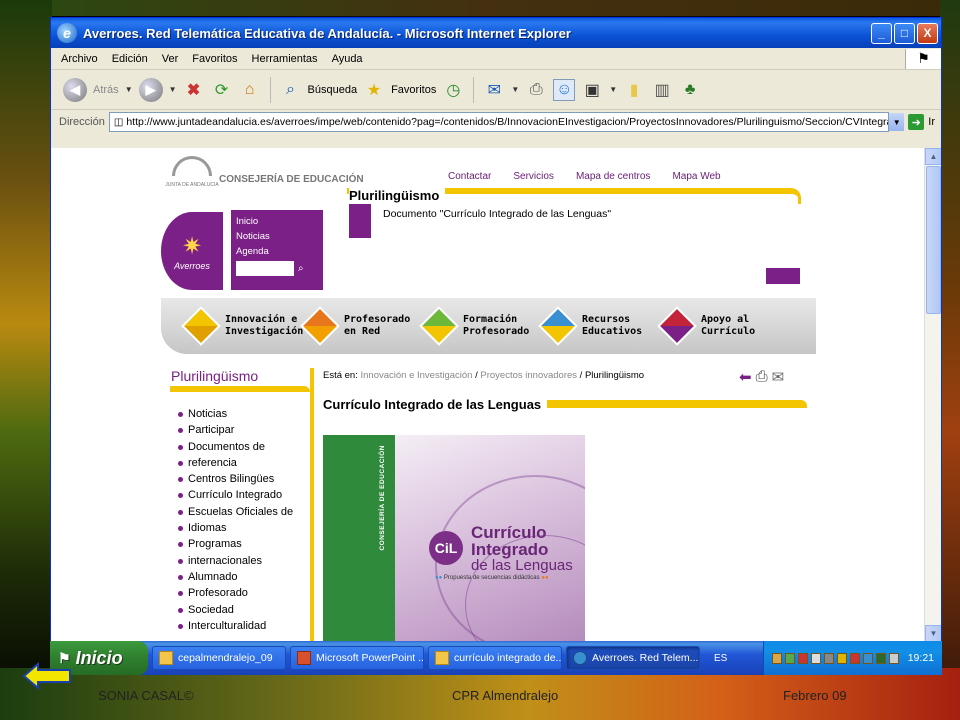  Describe the element at coordinates (244, 577) in the screenshot. I see `left-menu-item: Alumnado` at that location.